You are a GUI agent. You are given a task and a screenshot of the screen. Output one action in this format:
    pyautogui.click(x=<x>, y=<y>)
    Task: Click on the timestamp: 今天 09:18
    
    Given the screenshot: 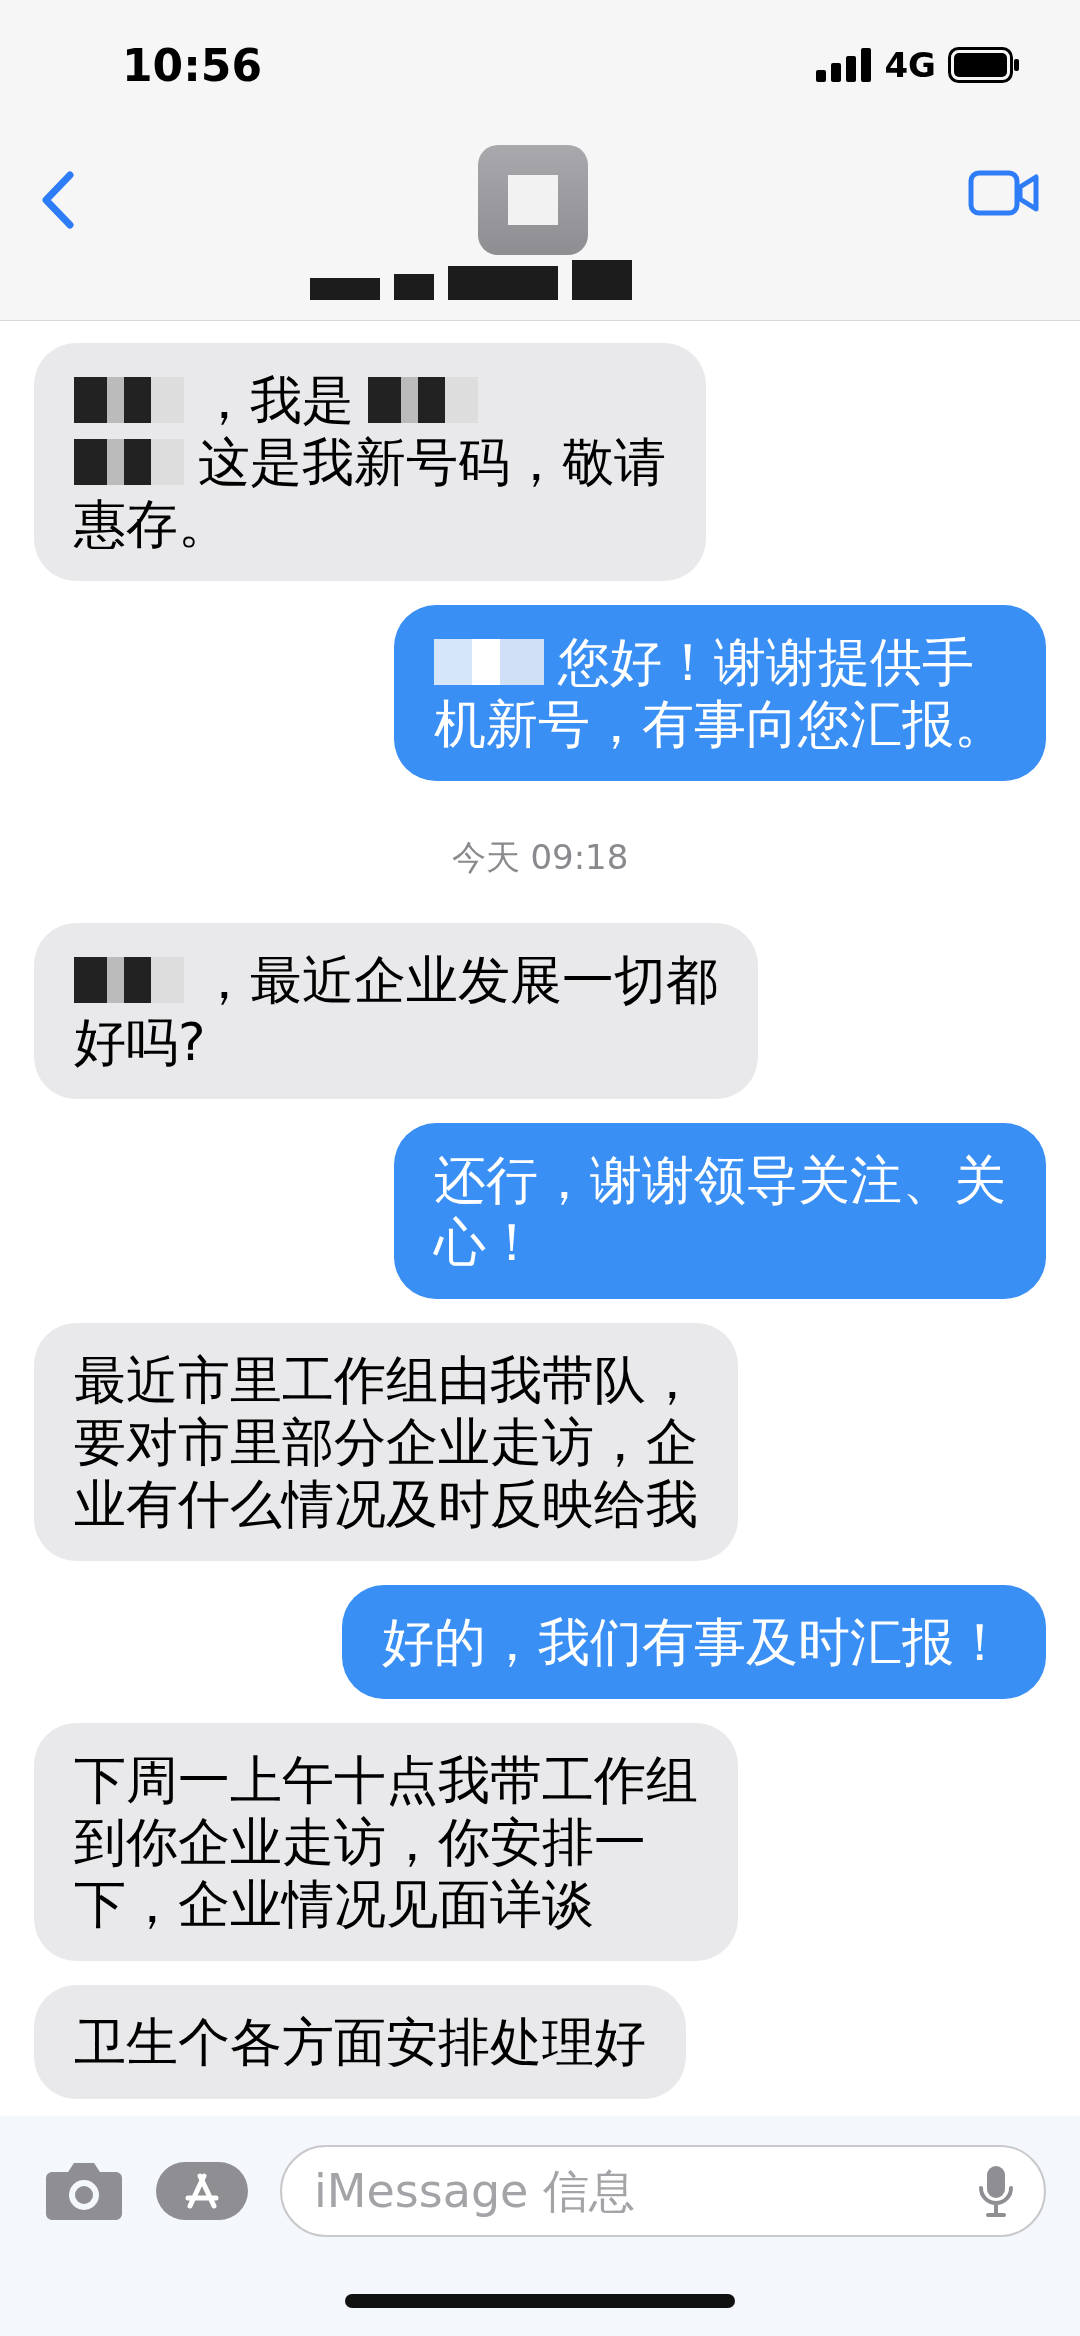 What is the action you would take?
    pyautogui.click(x=540, y=857)
    